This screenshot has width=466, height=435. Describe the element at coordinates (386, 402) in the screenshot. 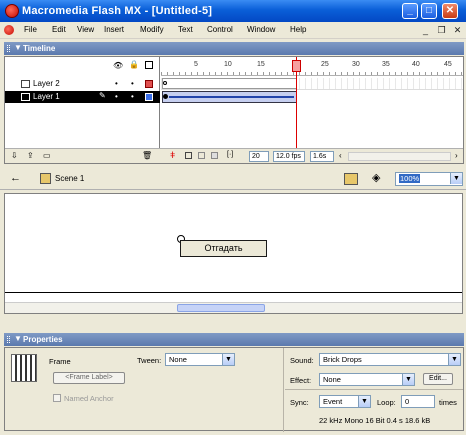

I see `loop-label: Loop:` at that location.